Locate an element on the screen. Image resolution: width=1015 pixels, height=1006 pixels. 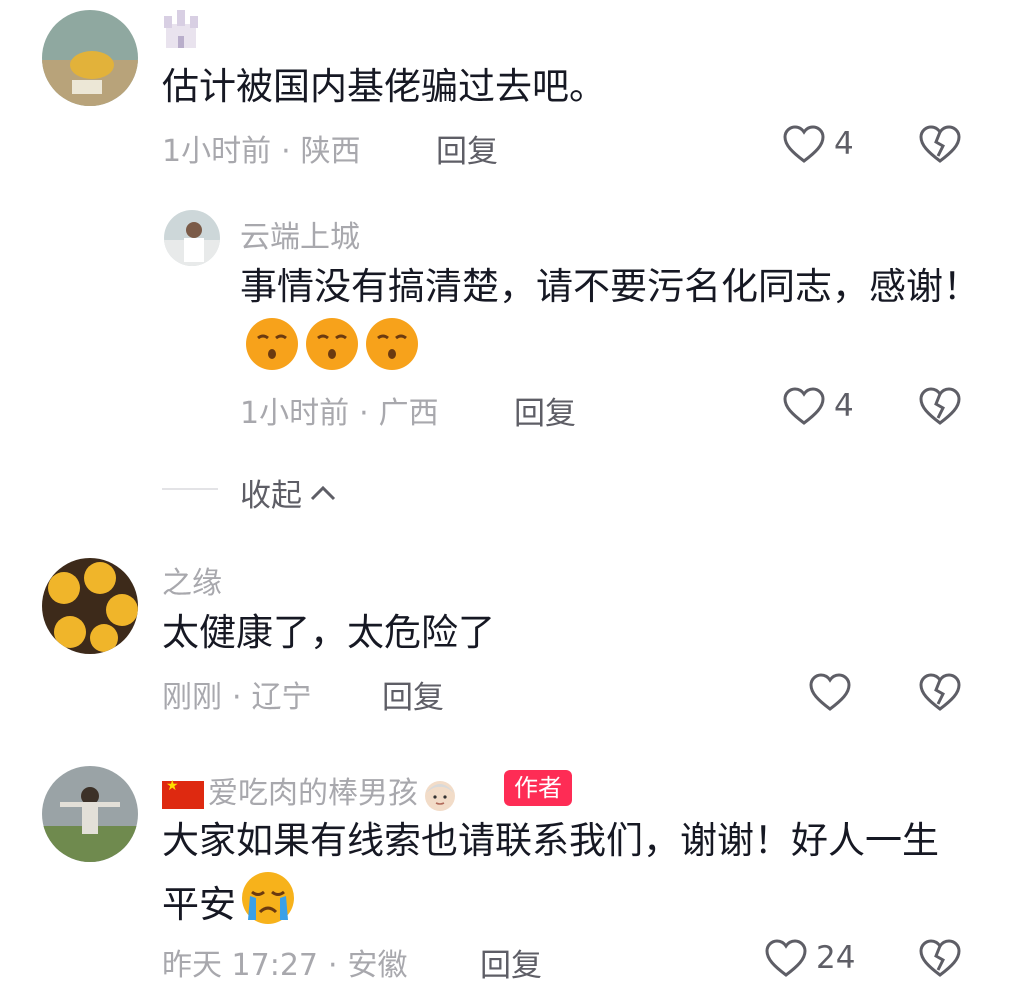
author-badge: 作者 is located at coordinates (538, 788).